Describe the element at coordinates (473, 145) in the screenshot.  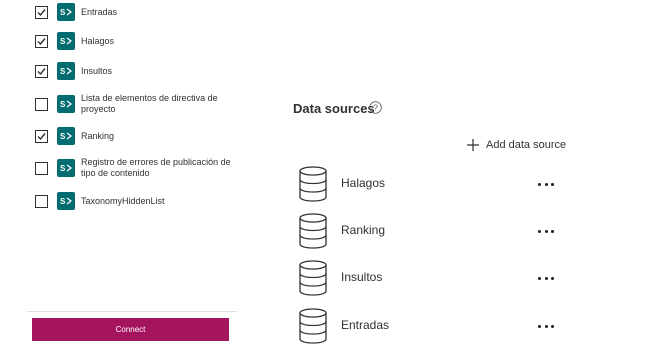
I see `plus-icon` at that location.